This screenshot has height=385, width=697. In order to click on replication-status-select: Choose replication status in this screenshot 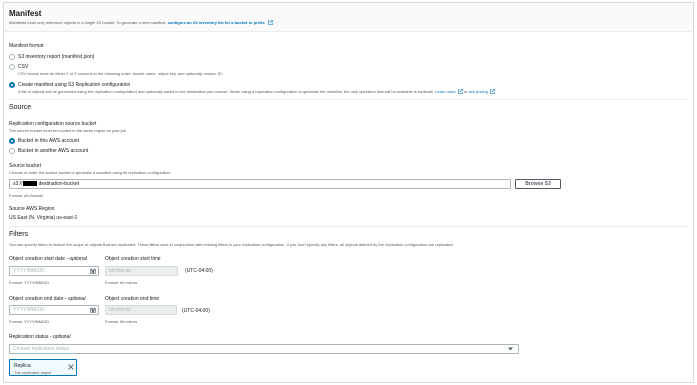, I will do `click(264, 349)`.